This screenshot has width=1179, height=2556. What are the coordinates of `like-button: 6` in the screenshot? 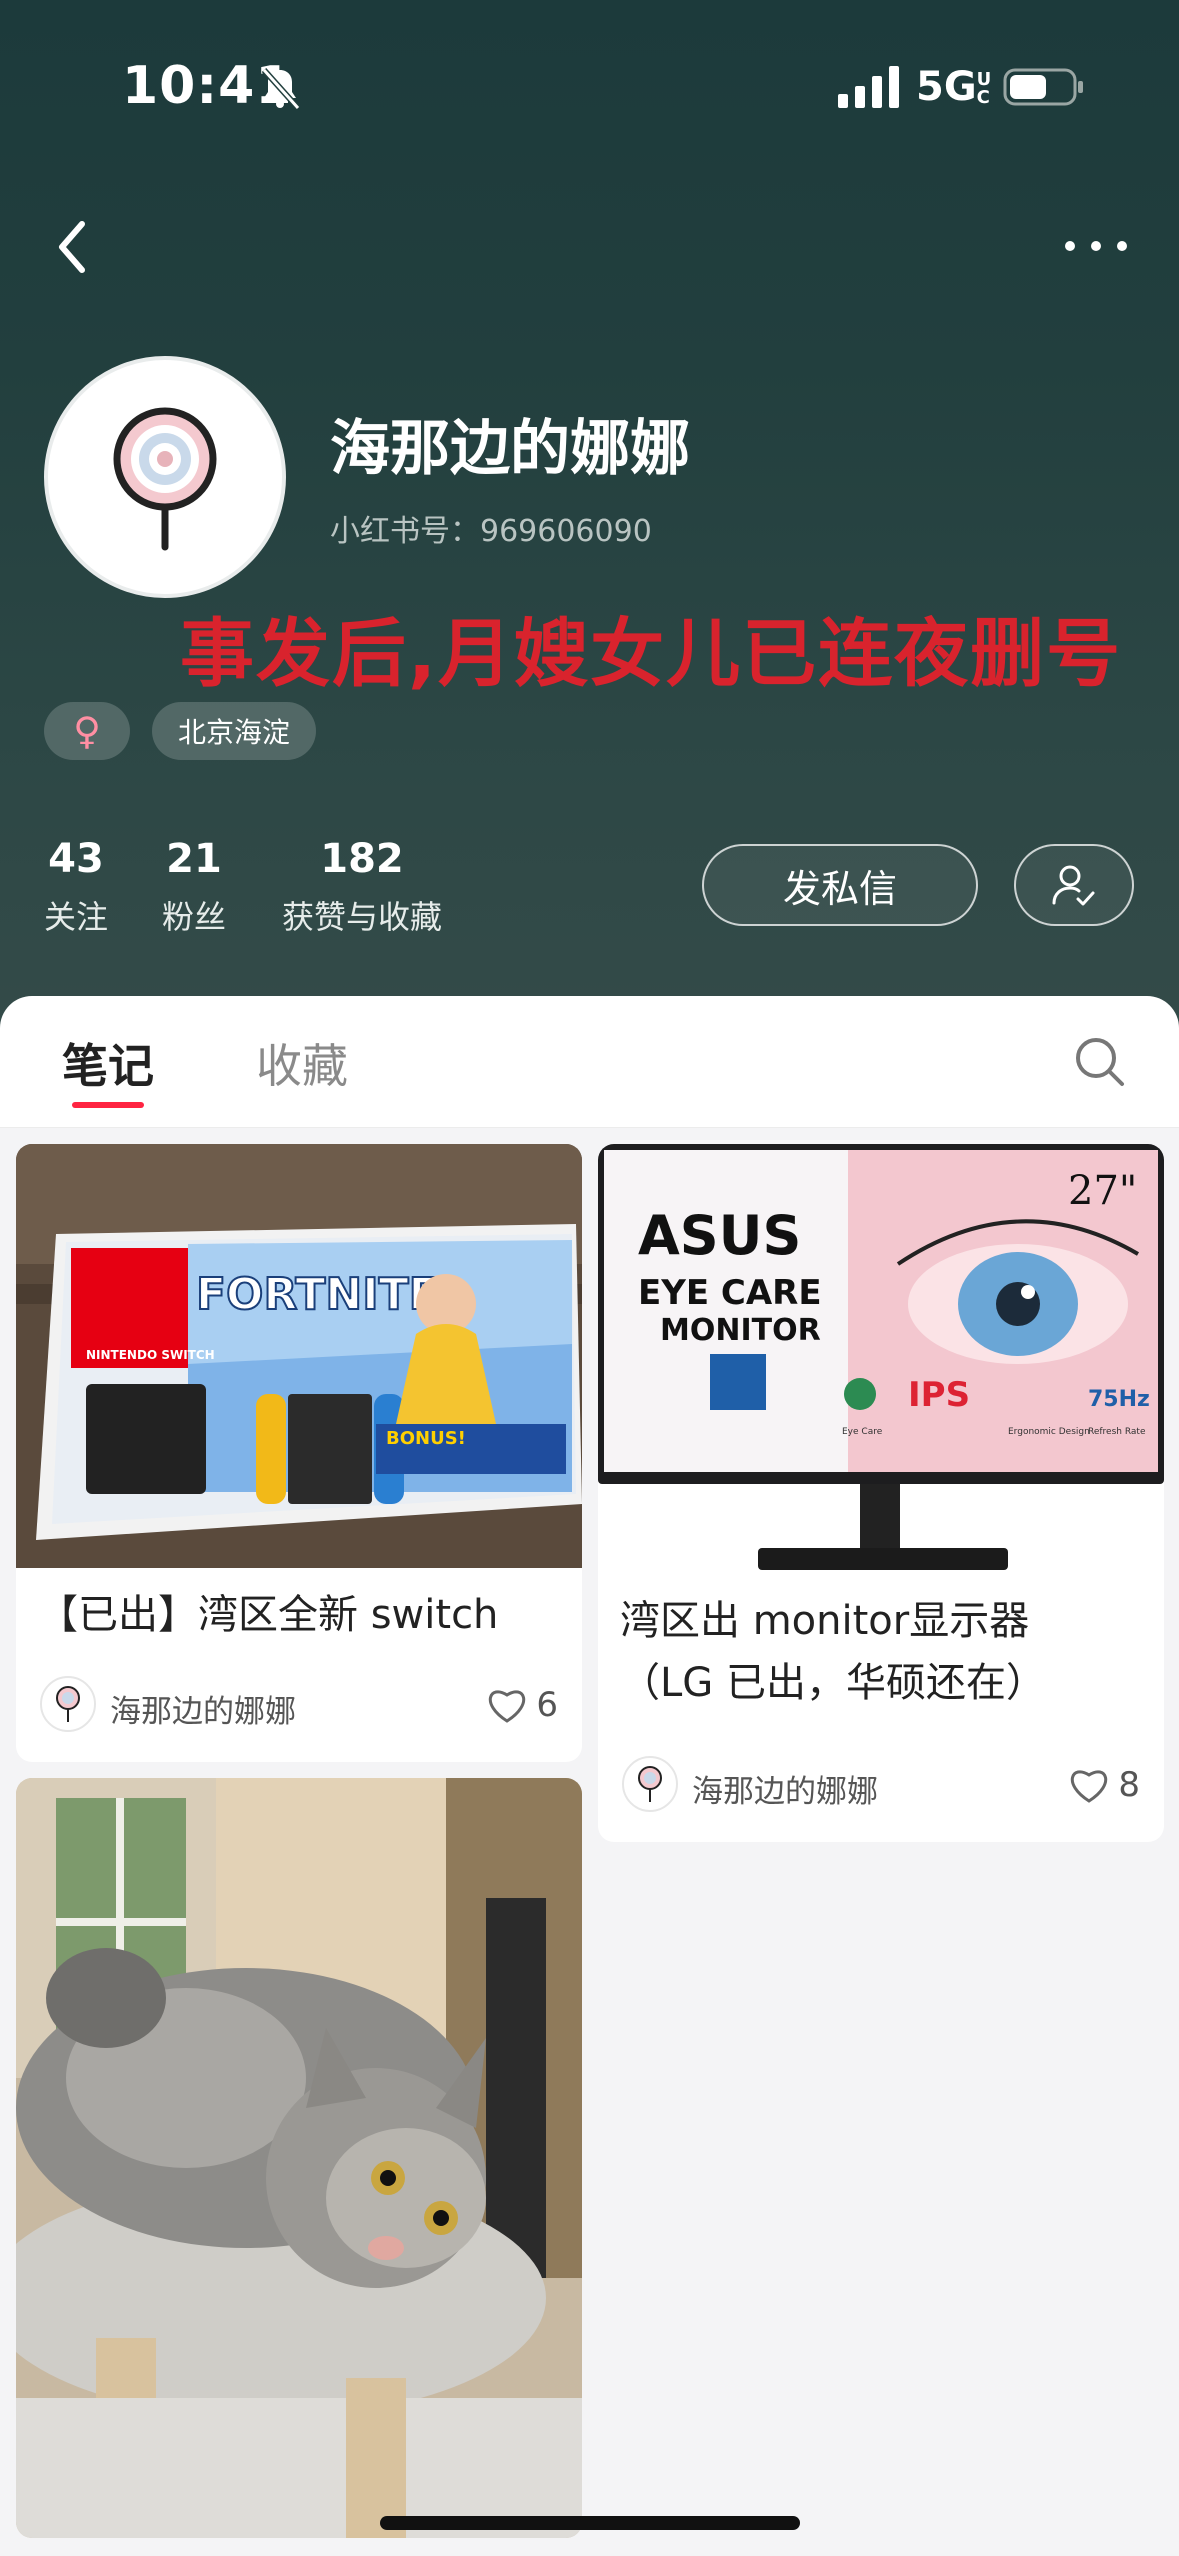 It's located at (522, 1705).